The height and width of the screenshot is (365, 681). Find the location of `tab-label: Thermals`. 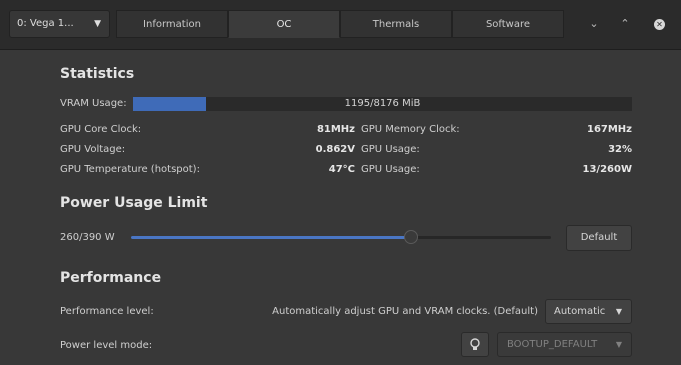

tab-label: Thermals is located at coordinates (396, 24).